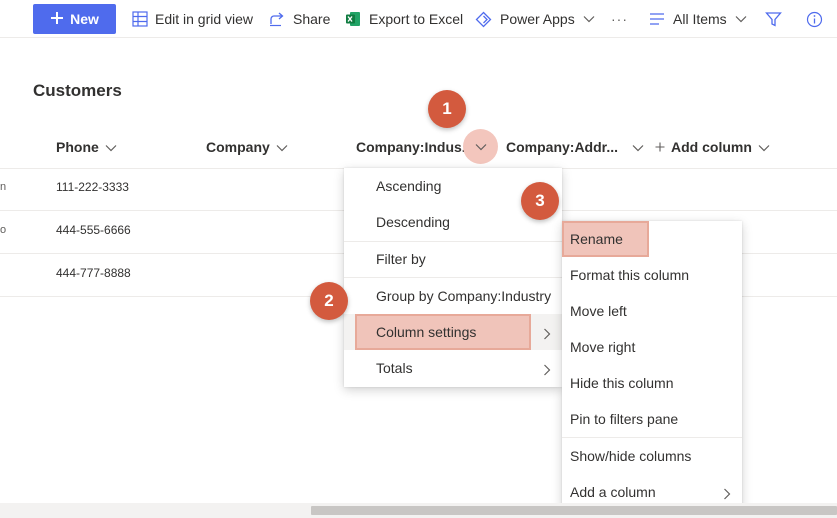  I want to click on menu-item-column-settings: Column settings, so click(453, 332).